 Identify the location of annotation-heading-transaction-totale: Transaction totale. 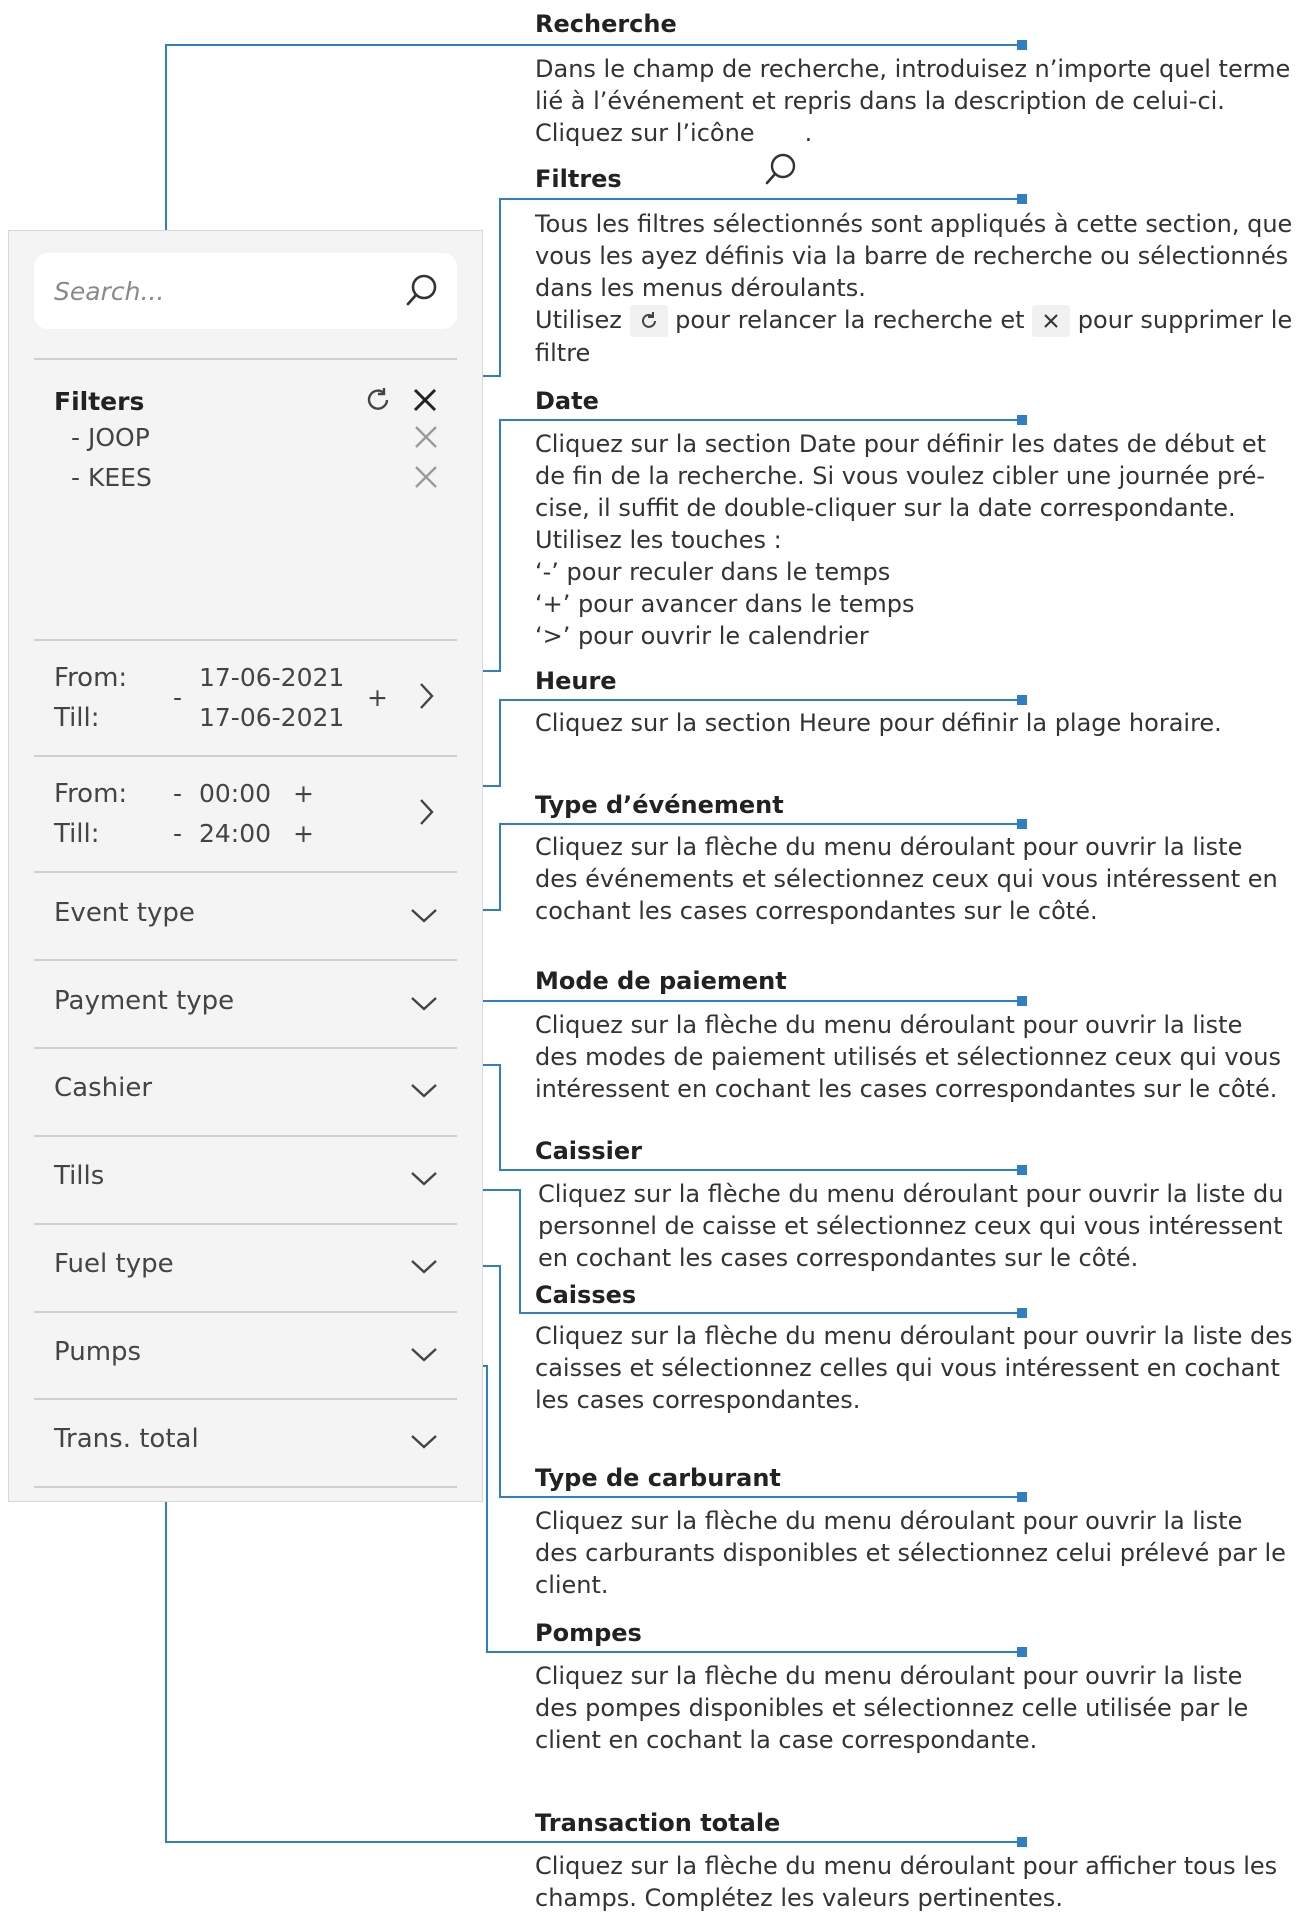
(658, 1823).